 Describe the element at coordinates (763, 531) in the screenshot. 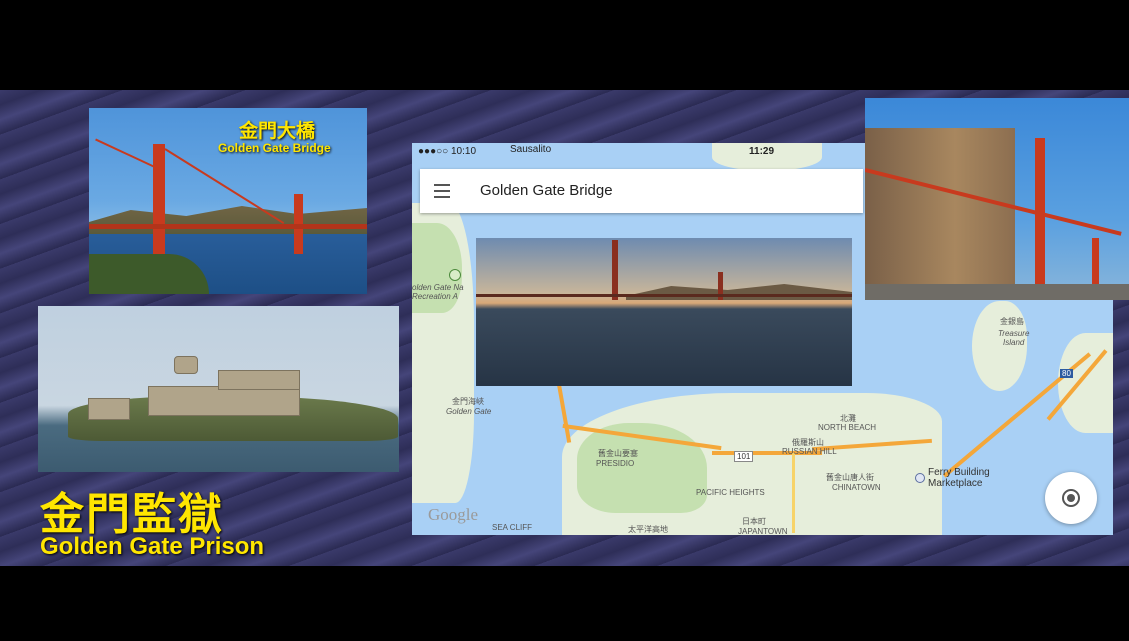

I see `map-label-japantown-en: JAPANTOWN` at that location.